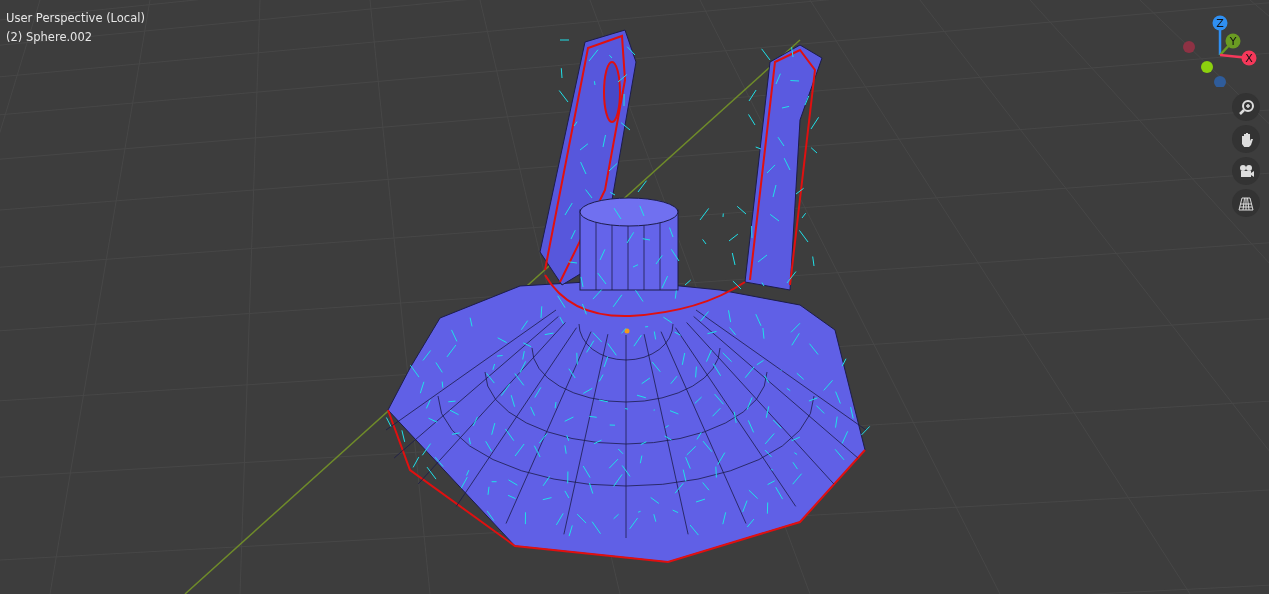 This screenshot has width=1269, height=594. I want to click on zoom-in-icon, so click(1246, 107).